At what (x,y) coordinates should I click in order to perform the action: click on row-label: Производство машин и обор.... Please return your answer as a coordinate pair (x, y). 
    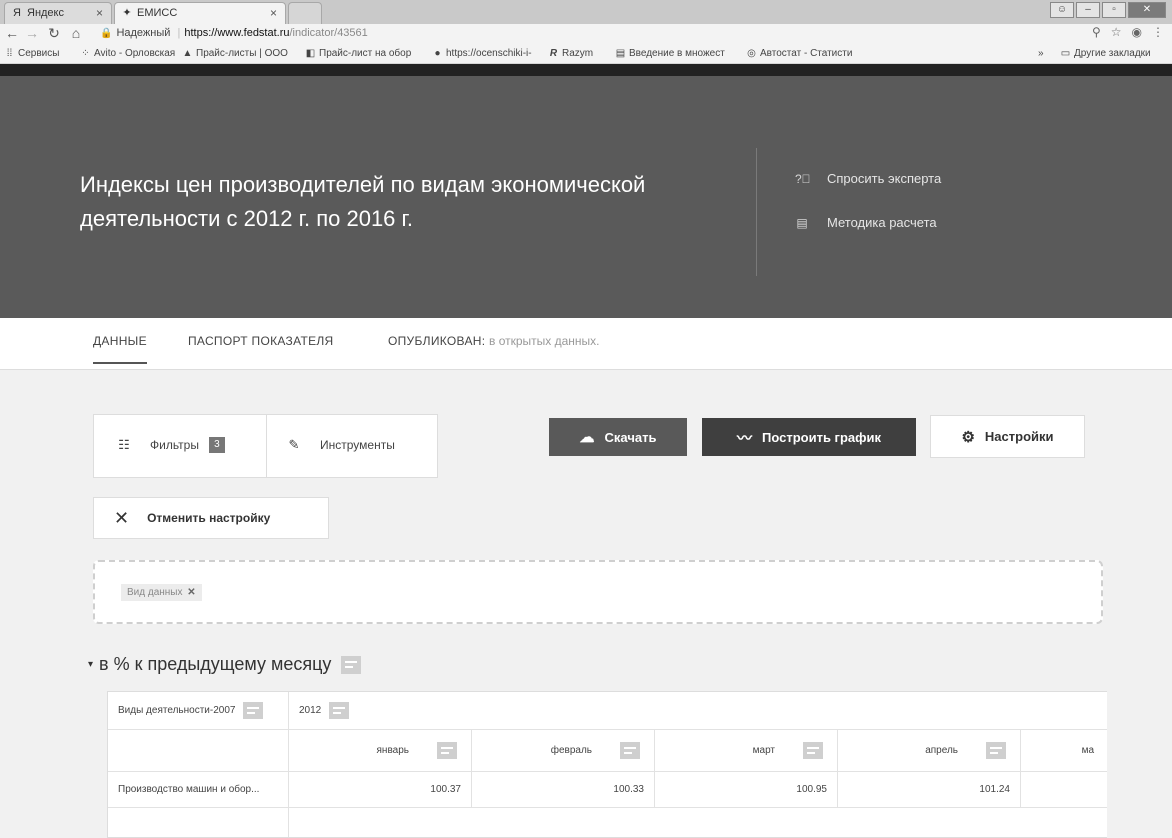
    Looking at the image, I should click on (198, 790).